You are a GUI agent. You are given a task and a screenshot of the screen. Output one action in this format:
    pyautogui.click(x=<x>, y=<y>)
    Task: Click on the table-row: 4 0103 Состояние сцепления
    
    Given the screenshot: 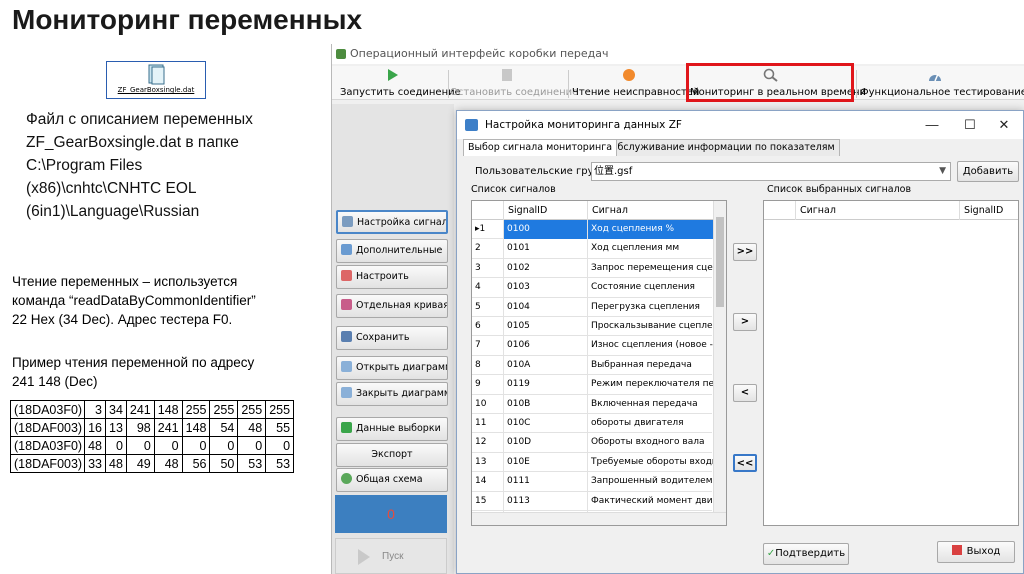 What is the action you would take?
    pyautogui.click(x=594, y=288)
    